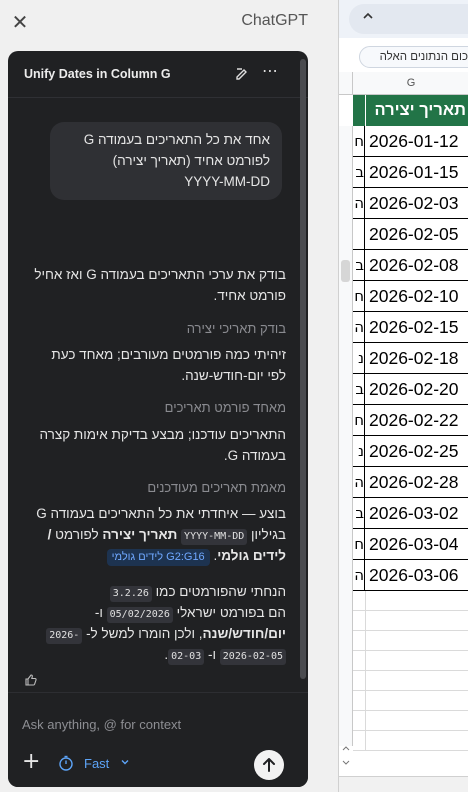 This screenshot has height=792, width=468. What do you see at coordinates (31, 762) in the screenshot?
I see `add-icon: +` at bounding box center [31, 762].